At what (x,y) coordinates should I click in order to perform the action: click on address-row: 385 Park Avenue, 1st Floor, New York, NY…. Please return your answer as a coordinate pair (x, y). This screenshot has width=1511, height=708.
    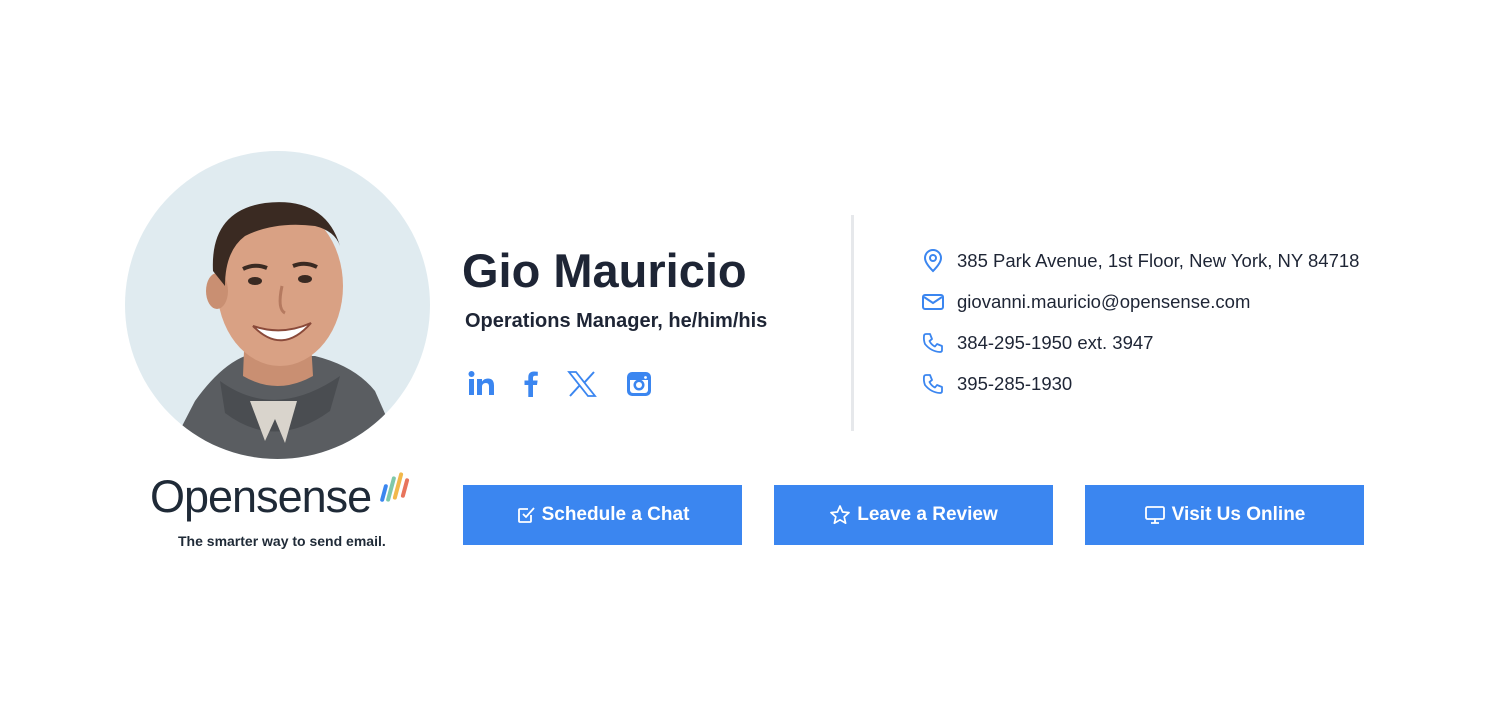
    Looking at the image, I should click on (1139, 261).